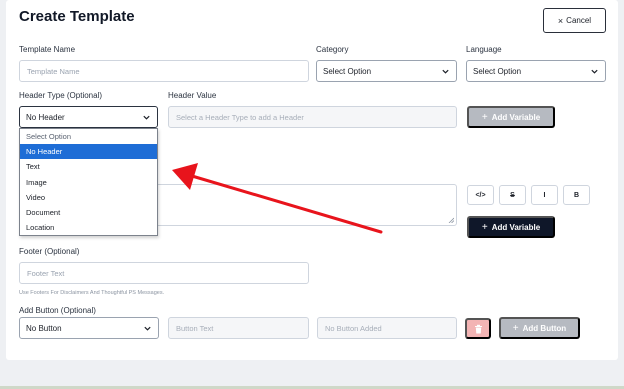 Image resolution: width=624 pixels, height=389 pixels. What do you see at coordinates (347, 71) in the screenshot?
I see `category-value: Select Option` at bounding box center [347, 71].